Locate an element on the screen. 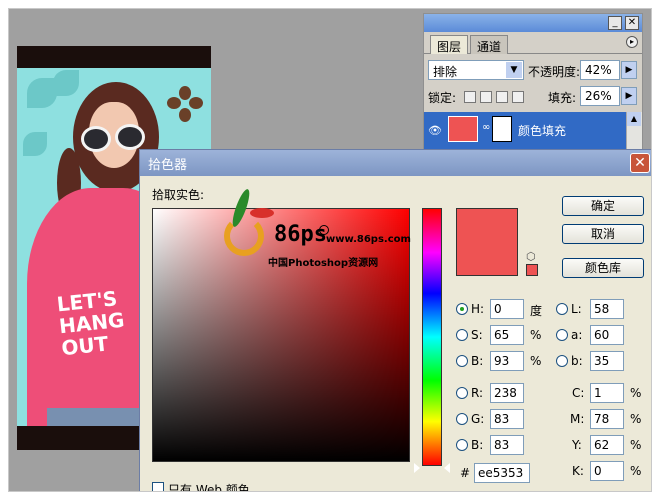 The image size is (660, 500). panel-tabs: 图层 通道 ▸ is located at coordinates (533, 43).